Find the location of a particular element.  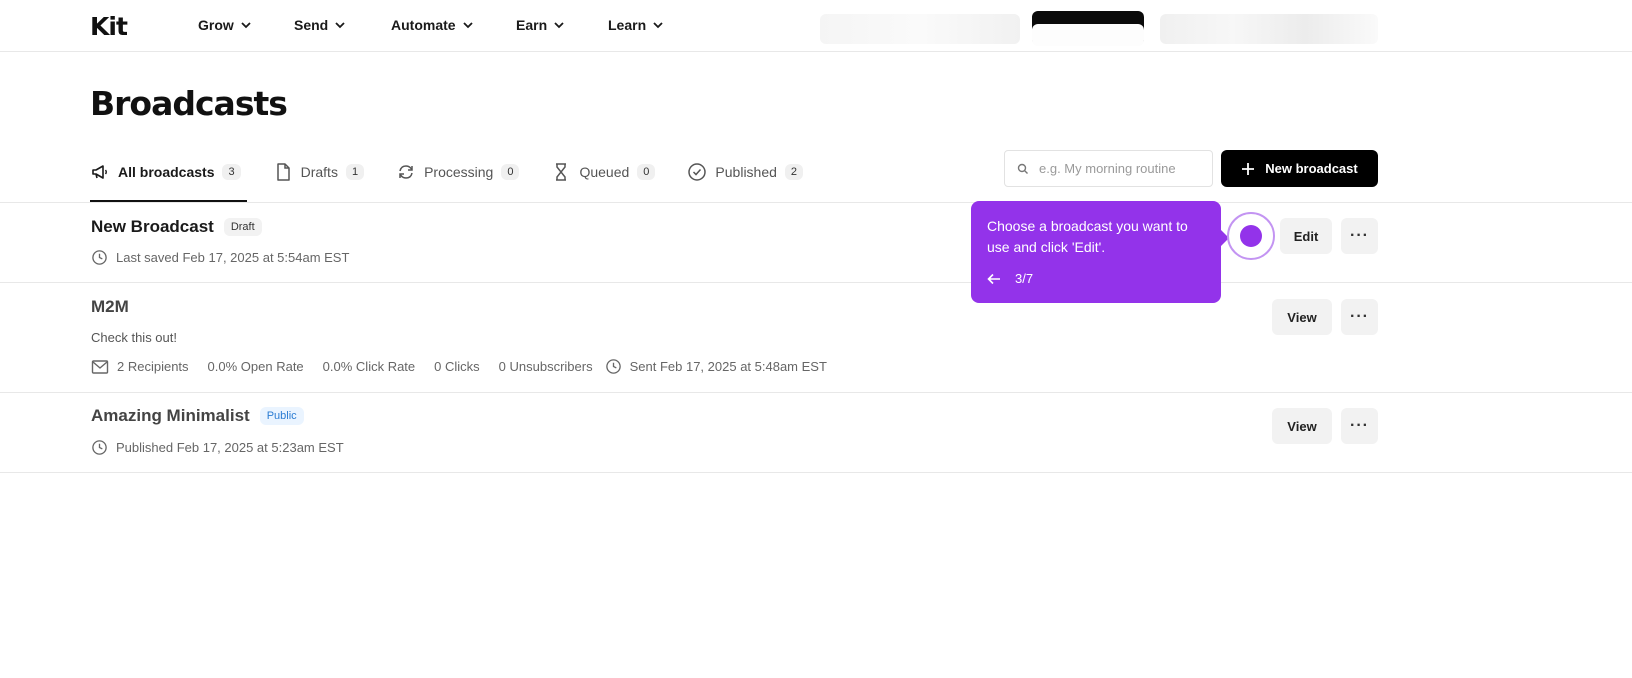

tab-published: Published 2 is located at coordinates (745, 172).